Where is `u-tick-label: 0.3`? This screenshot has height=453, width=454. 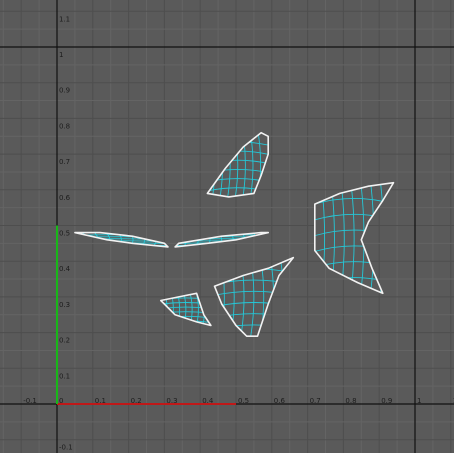
u-tick-label: 0.3 is located at coordinates (171, 401).